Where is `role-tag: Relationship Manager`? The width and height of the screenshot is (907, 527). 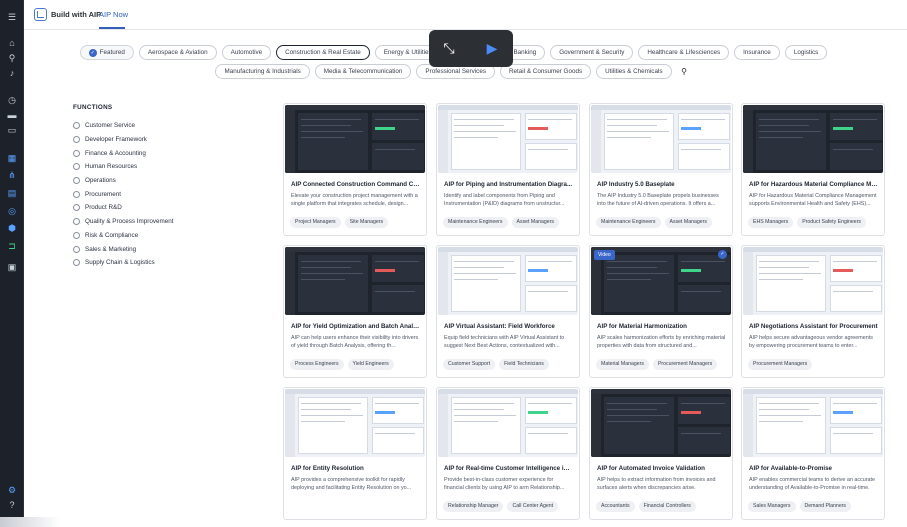
role-tag: Relationship Manager is located at coordinates (473, 506).